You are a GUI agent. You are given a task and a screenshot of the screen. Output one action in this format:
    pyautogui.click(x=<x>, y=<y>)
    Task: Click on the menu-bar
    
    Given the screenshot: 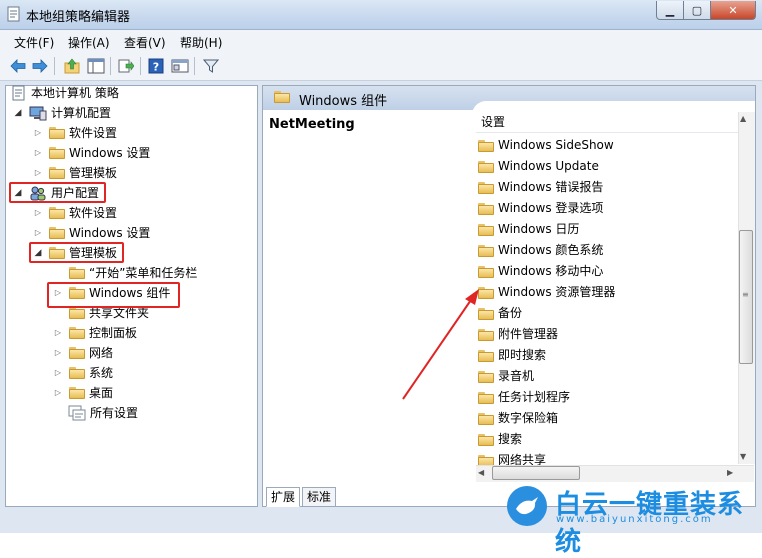 What is the action you would take?
    pyautogui.click(x=381, y=41)
    